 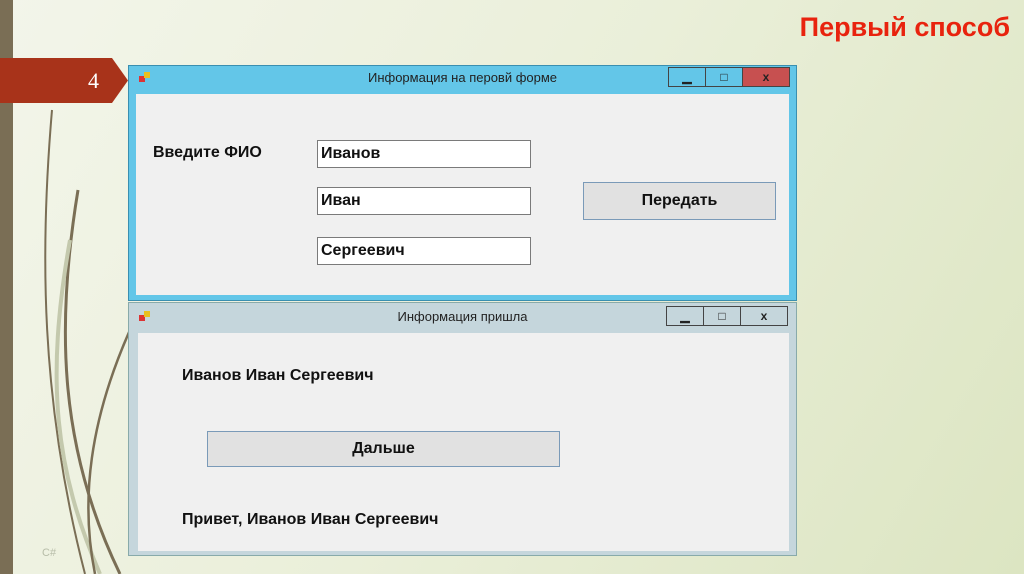 I want to click on form2-title: Информация пришла, so click(x=462, y=316).